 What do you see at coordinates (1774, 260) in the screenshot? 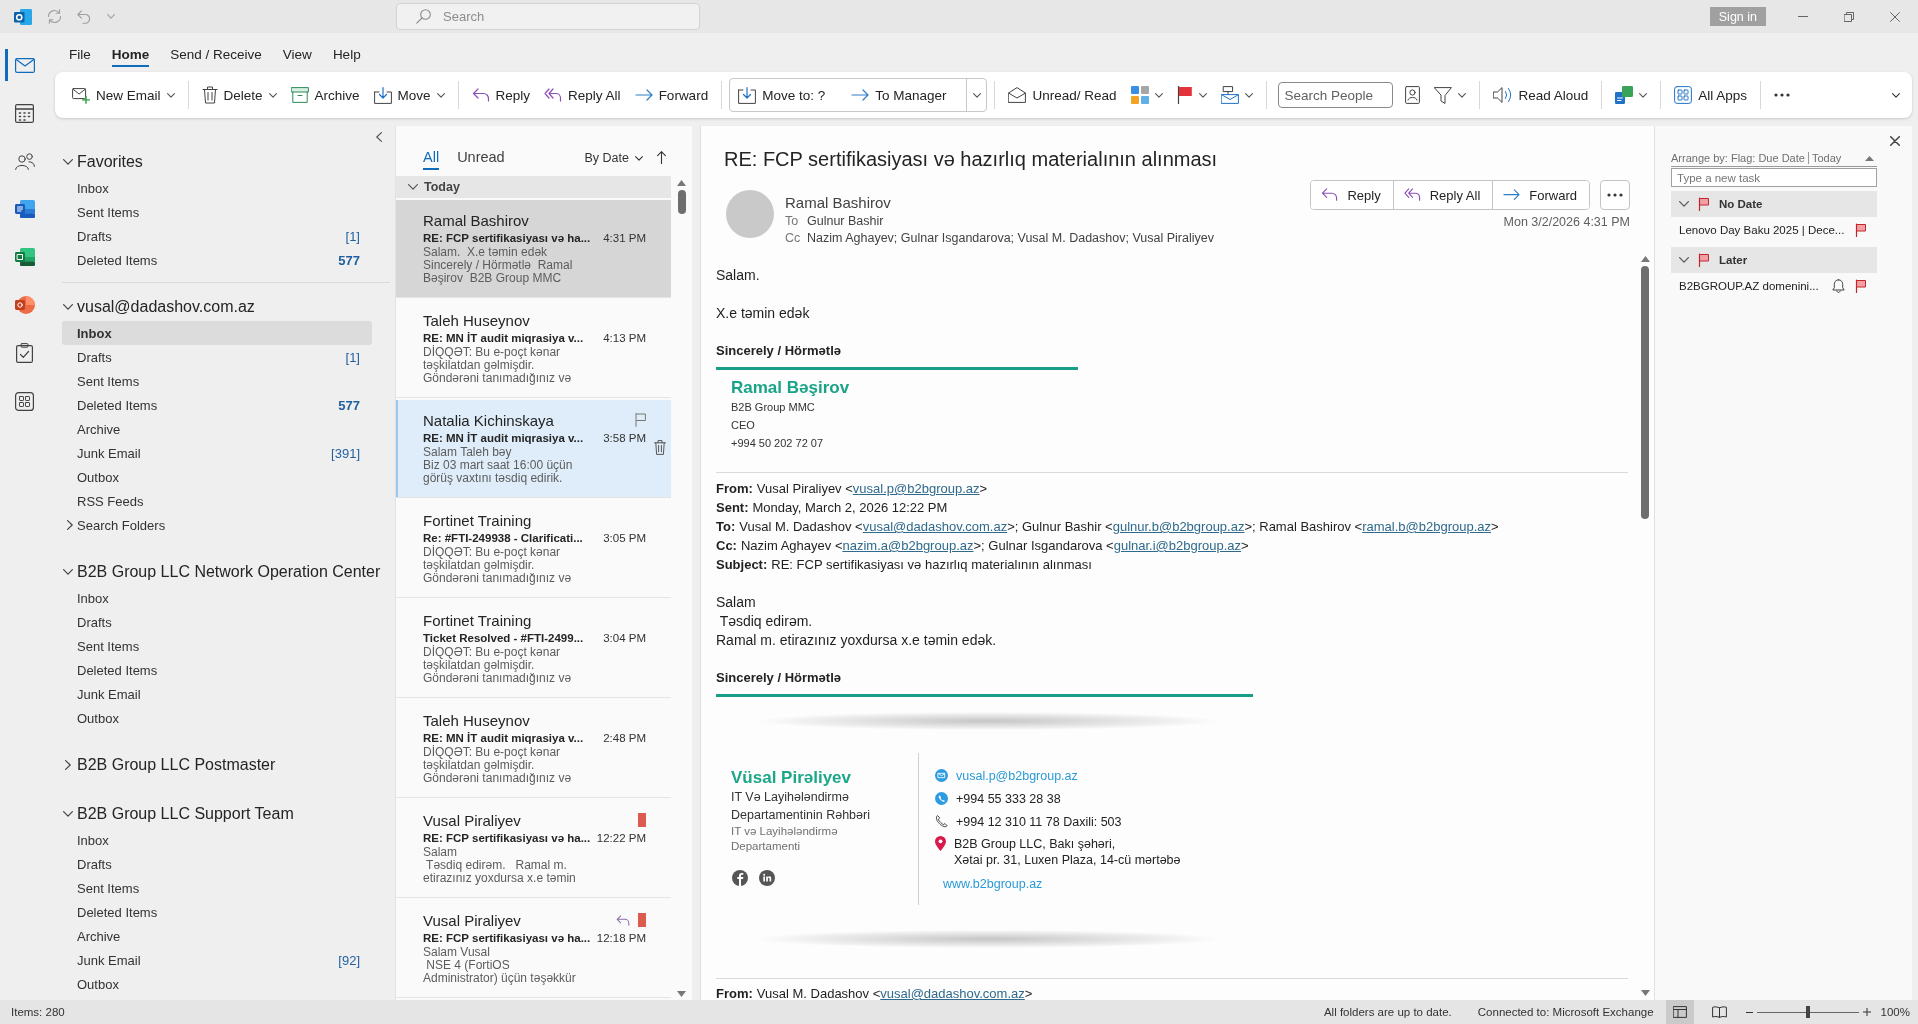
I see `task-group-header: Later` at bounding box center [1774, 260].